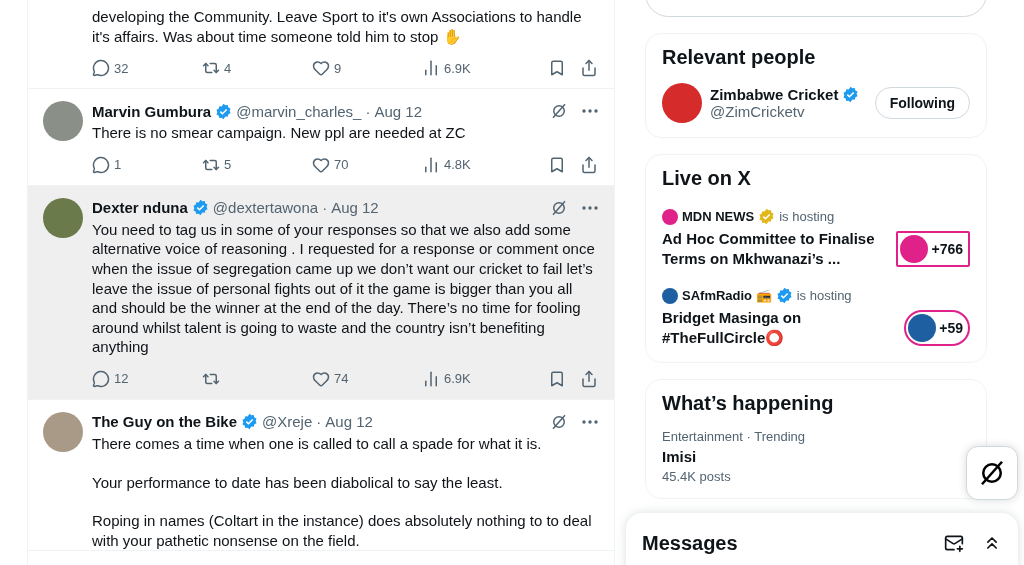 This screenshot has width=1024, height=565. Describe the element at coordinates (140, 208) in the screenshot. I see `author-name: Dexter nduna` at that location.